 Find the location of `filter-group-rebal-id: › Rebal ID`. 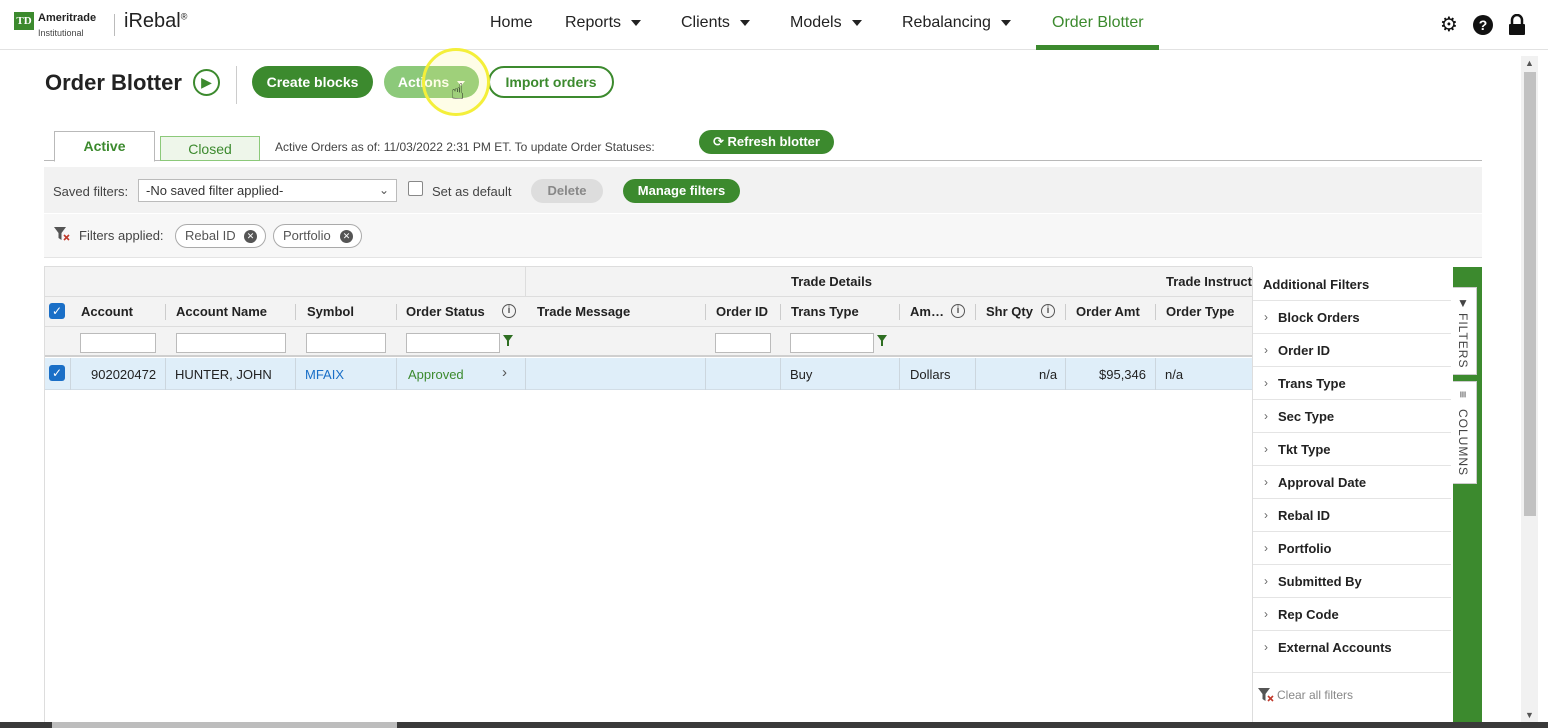

filter-group-rebal-id: › Rebal ID is located at coordinates (1352, 514).